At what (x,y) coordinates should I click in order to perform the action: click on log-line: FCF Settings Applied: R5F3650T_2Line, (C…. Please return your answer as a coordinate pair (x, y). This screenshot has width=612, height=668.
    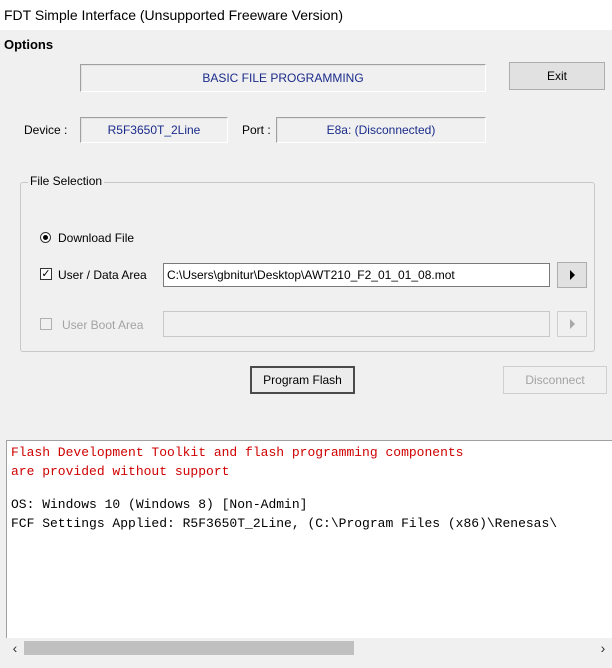
    Looking at the image, I should click on (284, 523).